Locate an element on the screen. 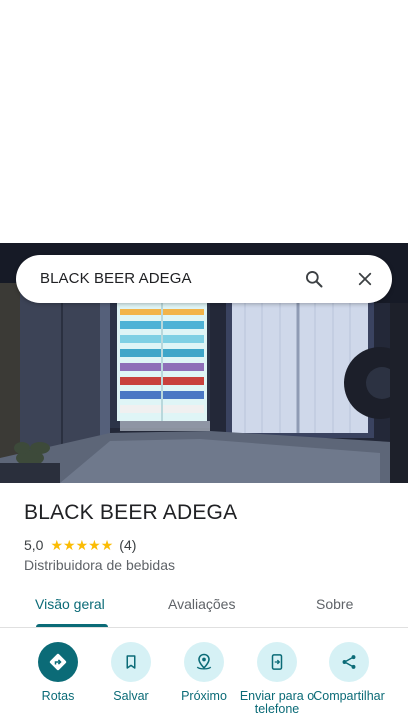  share-icon is located at coordinates (349, 662).